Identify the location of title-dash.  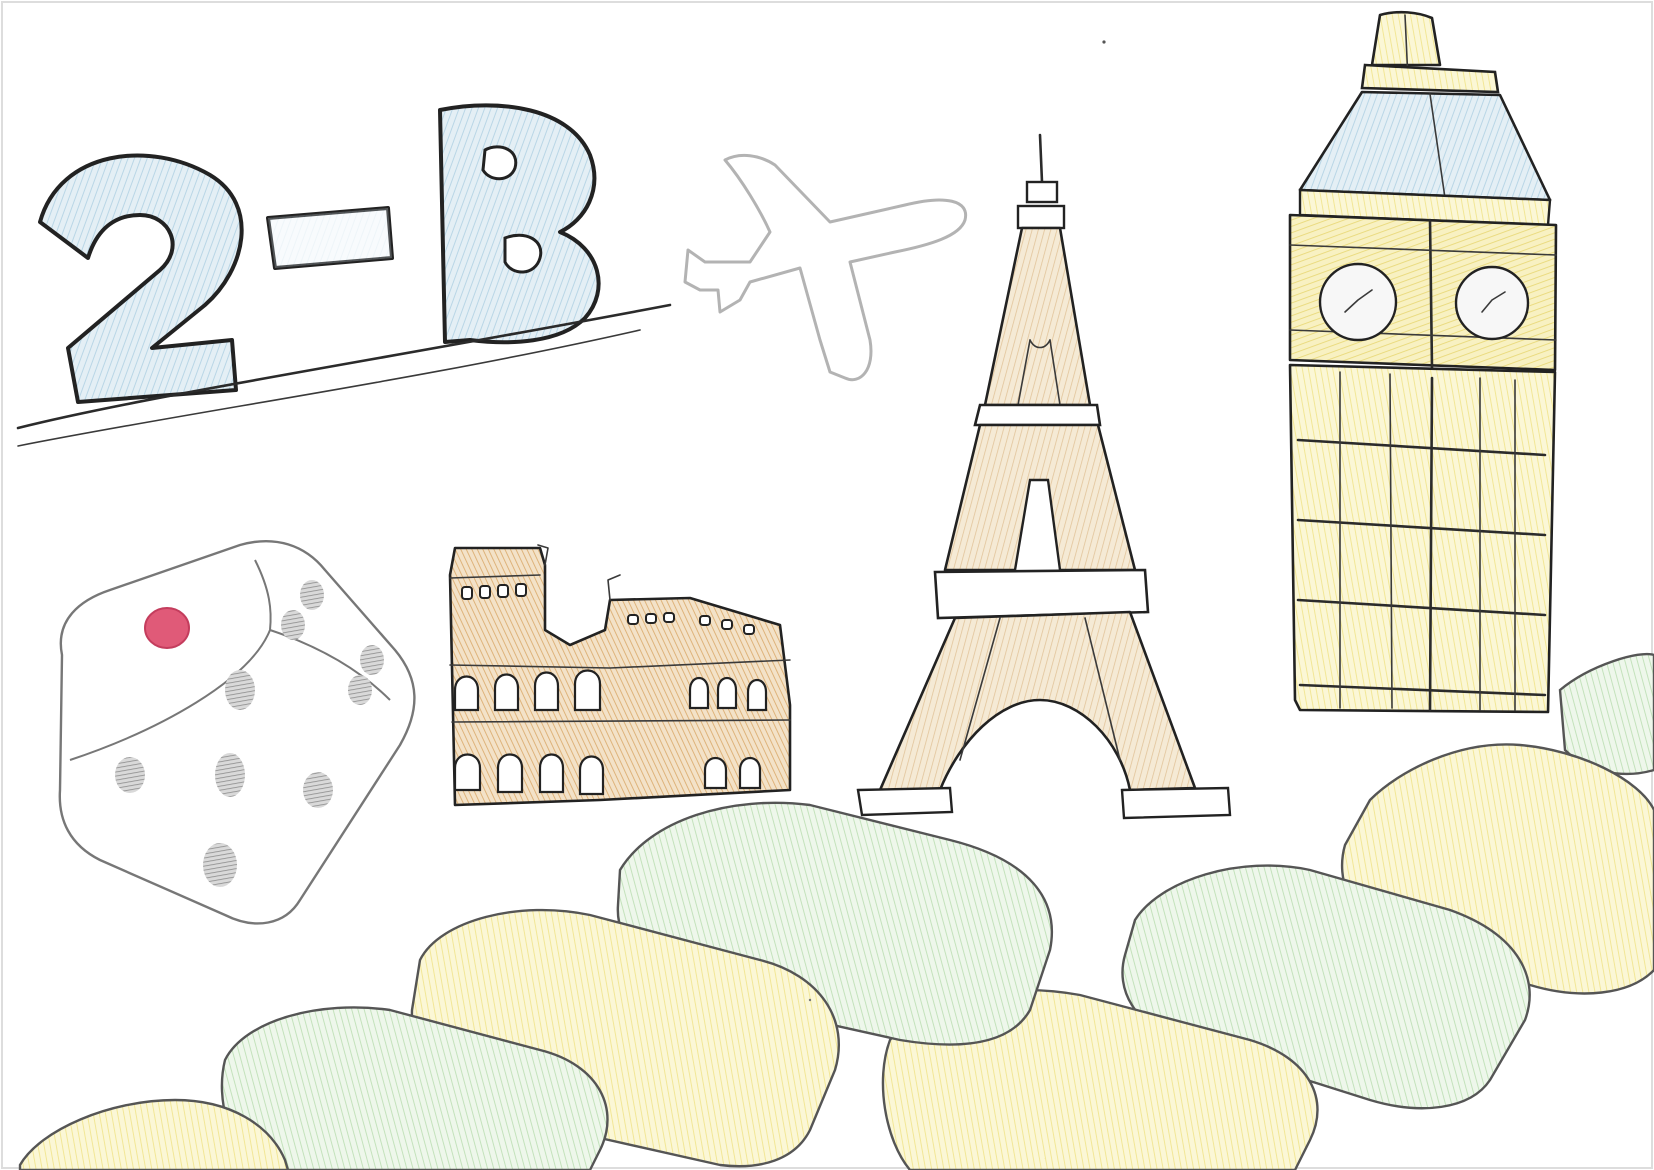
(330, 238).